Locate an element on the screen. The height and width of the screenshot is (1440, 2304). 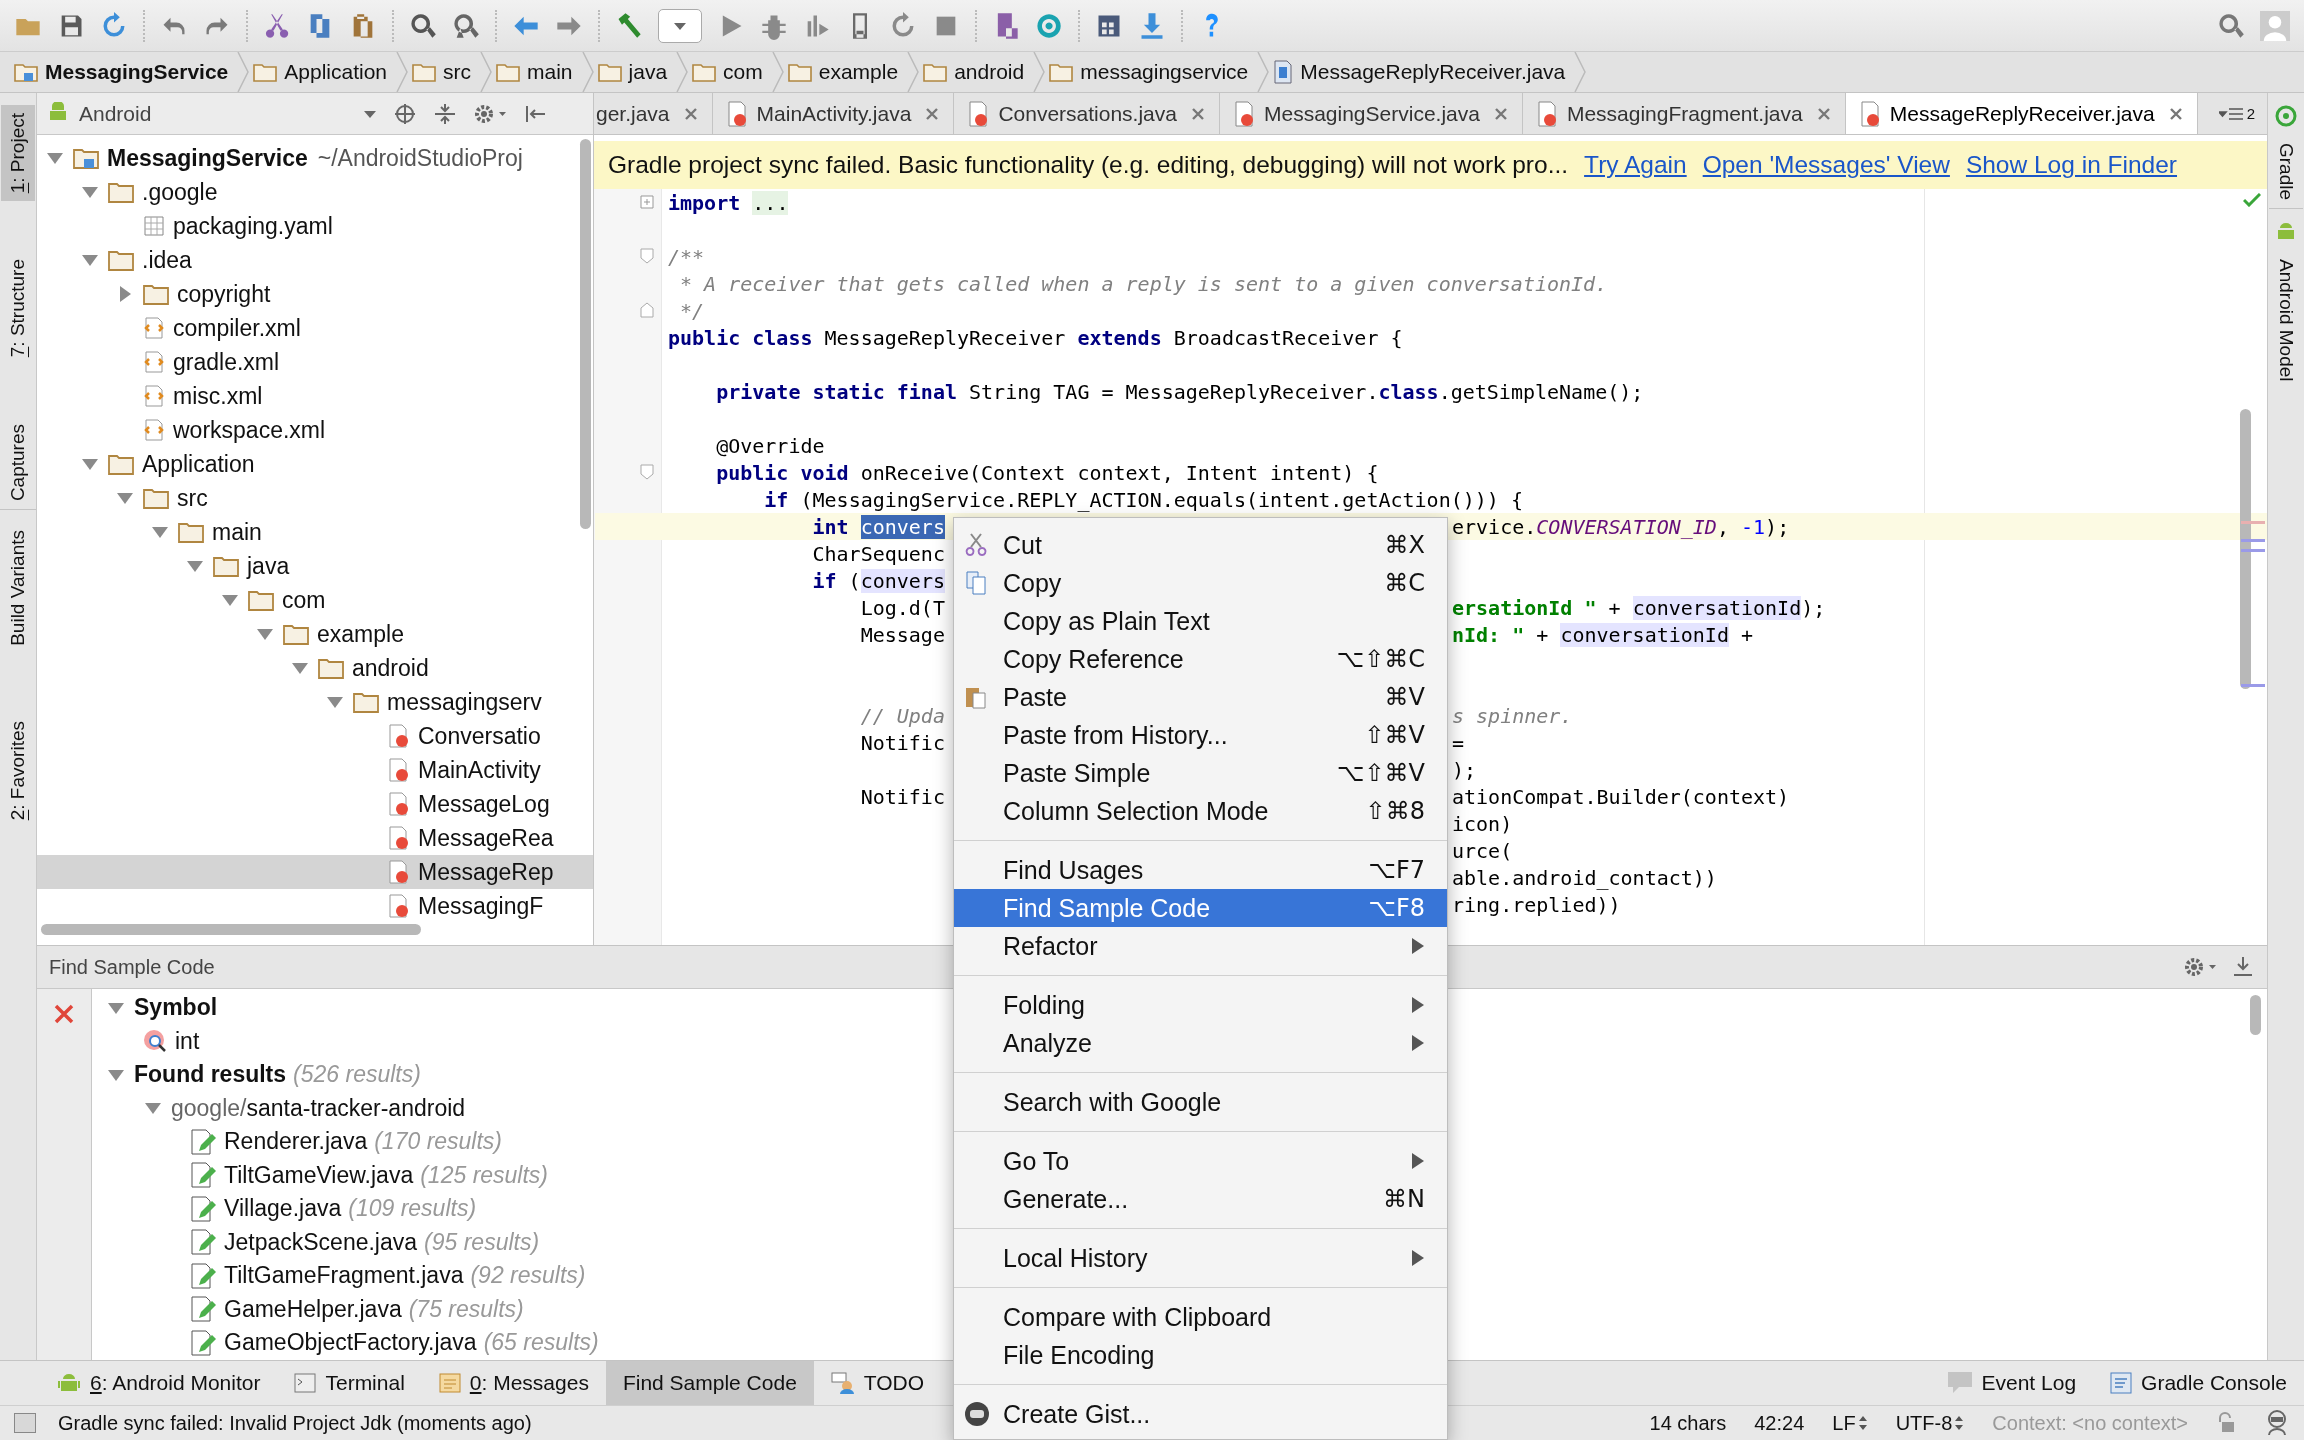
view-dropdown: Android is located at coordinates (212, 113).